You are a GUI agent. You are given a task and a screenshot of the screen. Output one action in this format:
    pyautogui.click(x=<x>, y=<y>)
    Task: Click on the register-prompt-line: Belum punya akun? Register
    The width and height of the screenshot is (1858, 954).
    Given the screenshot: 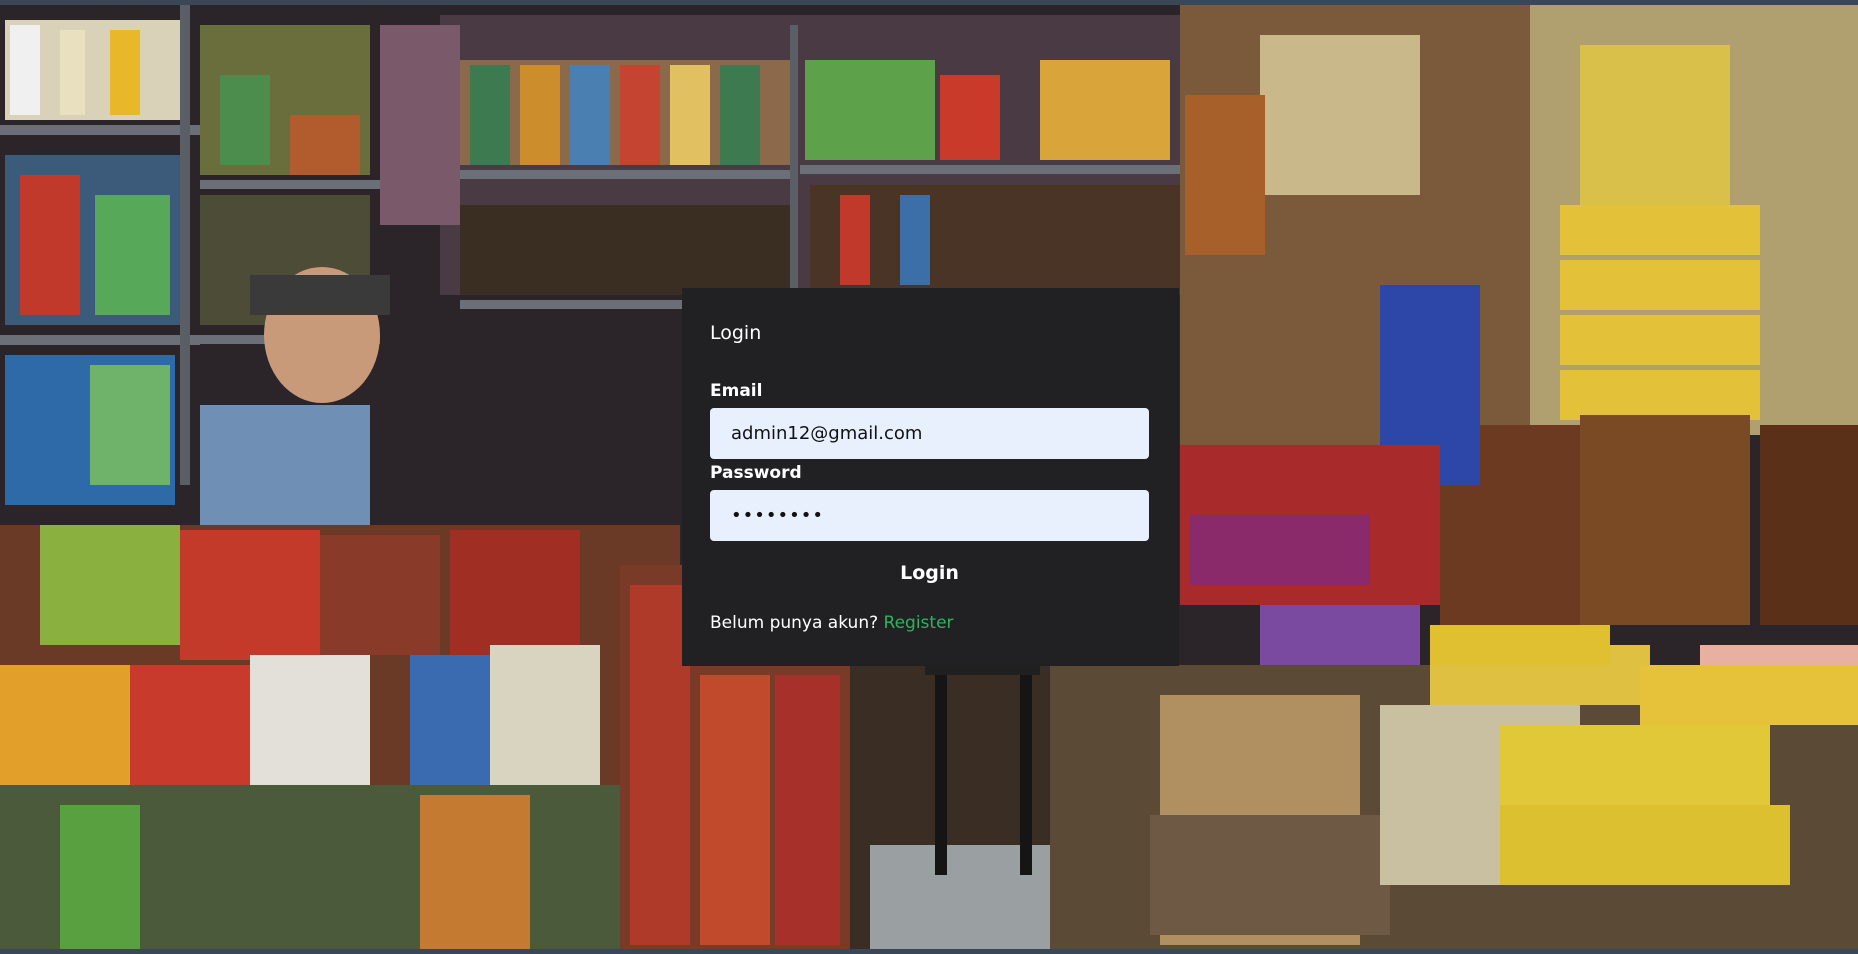 What is the action you would take?
    pyautogui.click(x=832, y=623)
    